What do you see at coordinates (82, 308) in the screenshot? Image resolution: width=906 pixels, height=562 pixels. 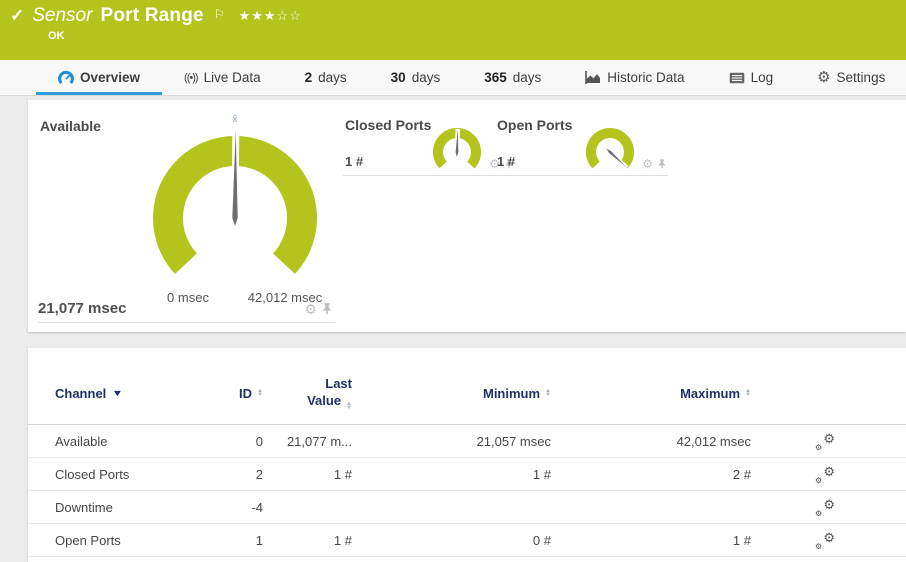 I see `gauge-value: 21,077 msec` at bounding box center [82, 308].